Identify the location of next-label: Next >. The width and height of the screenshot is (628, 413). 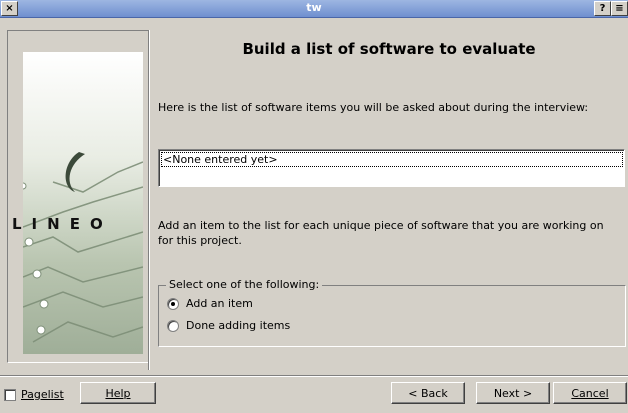
(513, 393).